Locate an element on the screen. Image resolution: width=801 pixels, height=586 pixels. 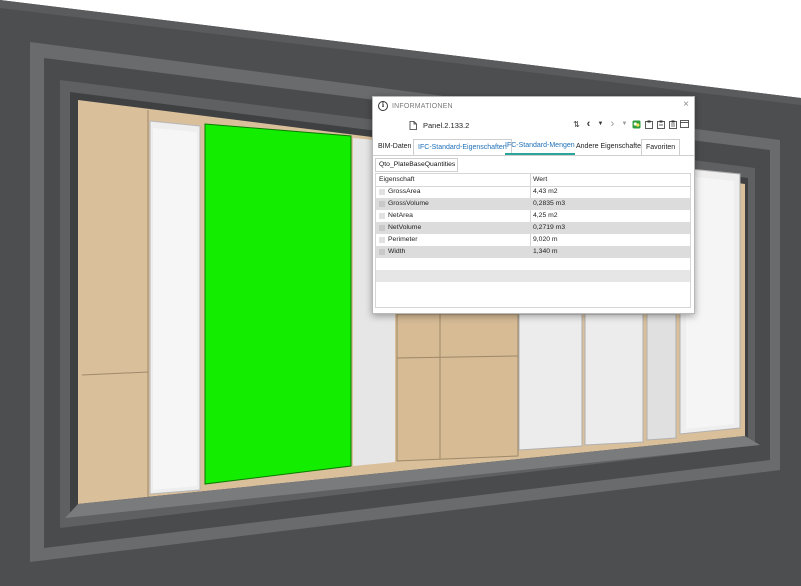
property-name: GrossVolume is located at coordinates (408, 203).